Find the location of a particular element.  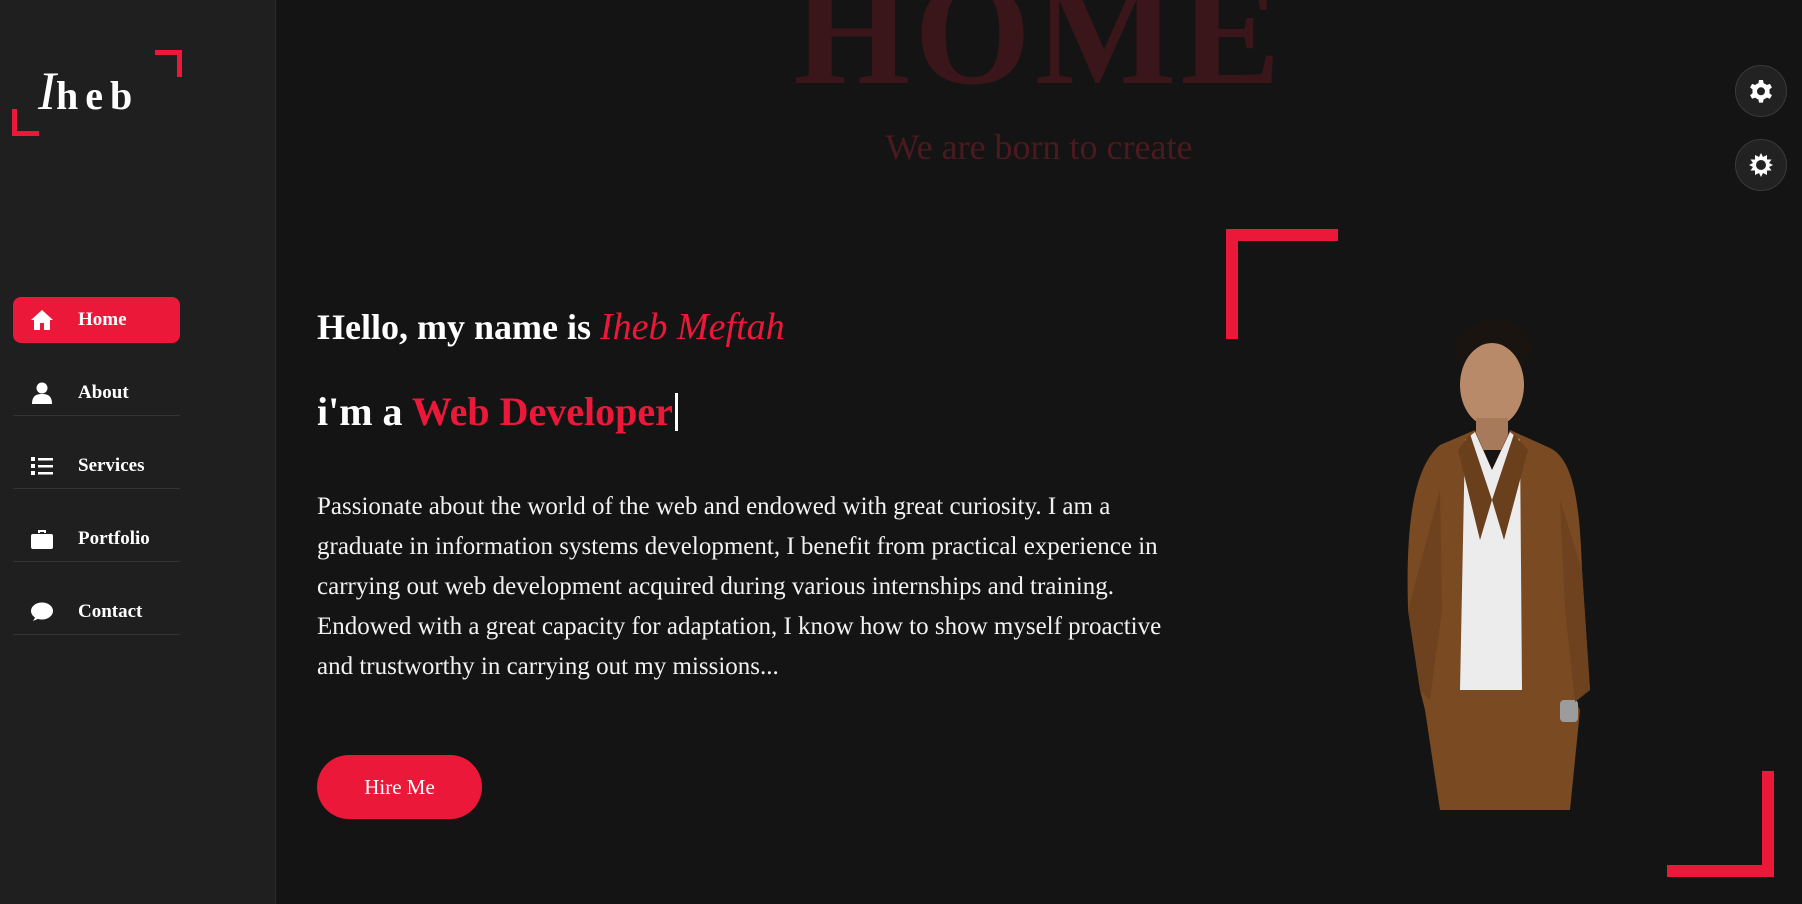

photo-frame-top-left is located at coordinates (1282, 284).